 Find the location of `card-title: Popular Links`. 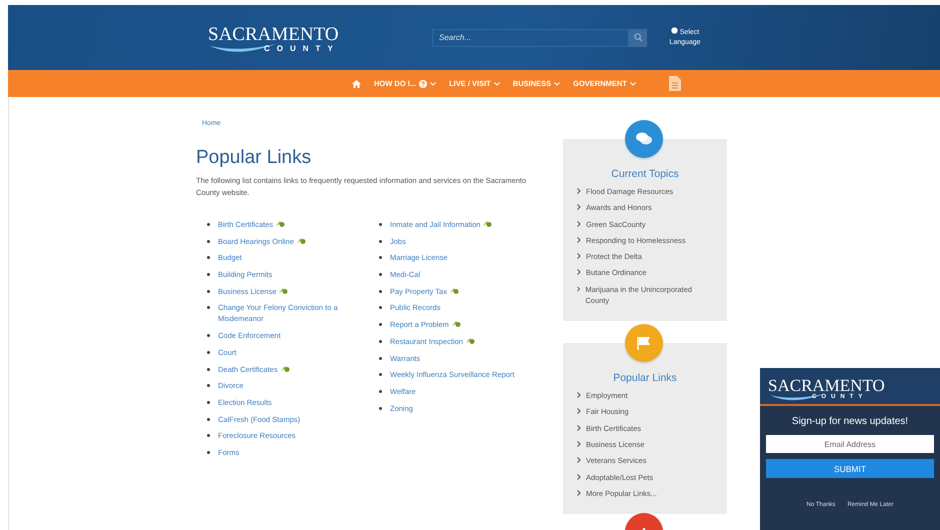

card-title: Popular Links is located at coordinates (645, 378).